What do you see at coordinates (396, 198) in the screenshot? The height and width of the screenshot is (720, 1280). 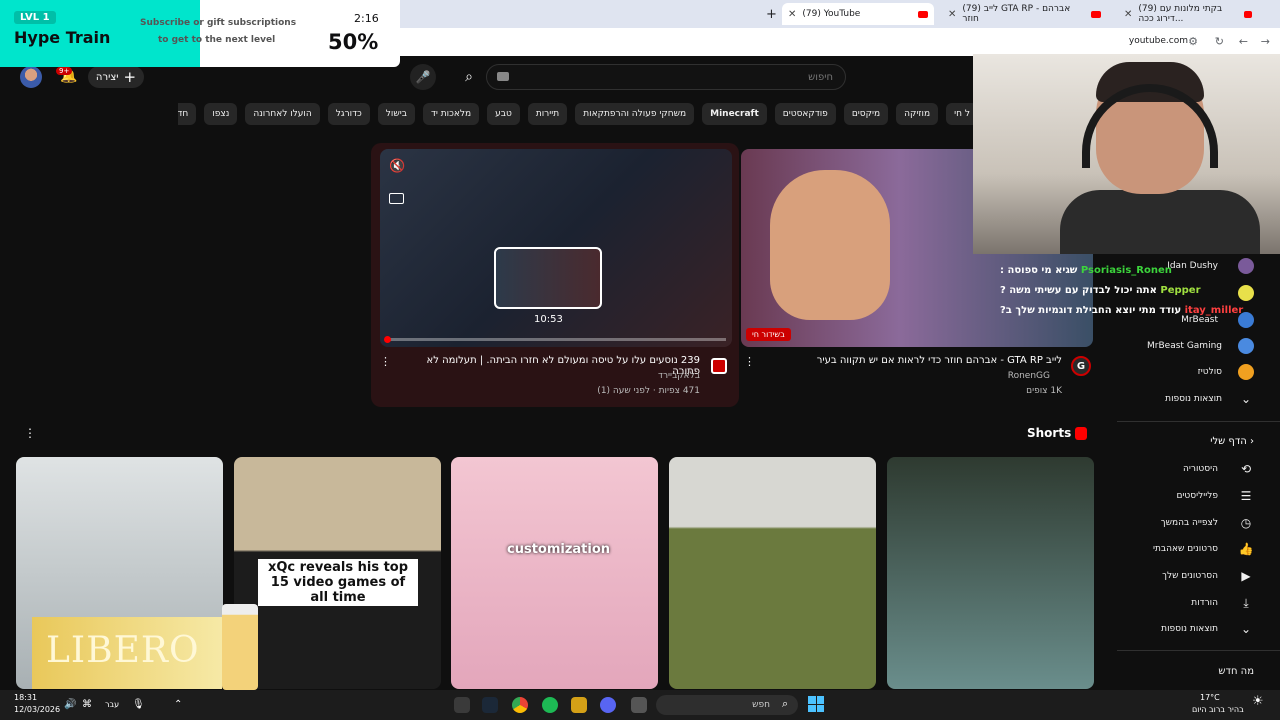 I see `captions-icon` at bounding box center [396, 198].